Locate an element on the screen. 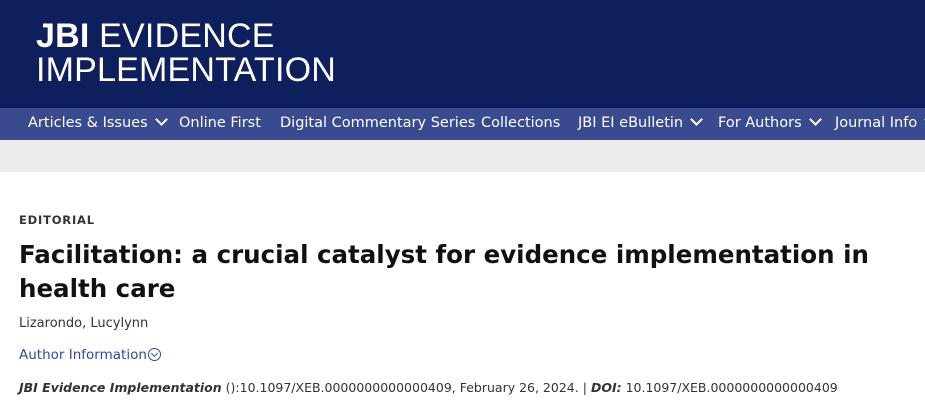  logo-jbi: JBI is located at coordinates (63, 36).